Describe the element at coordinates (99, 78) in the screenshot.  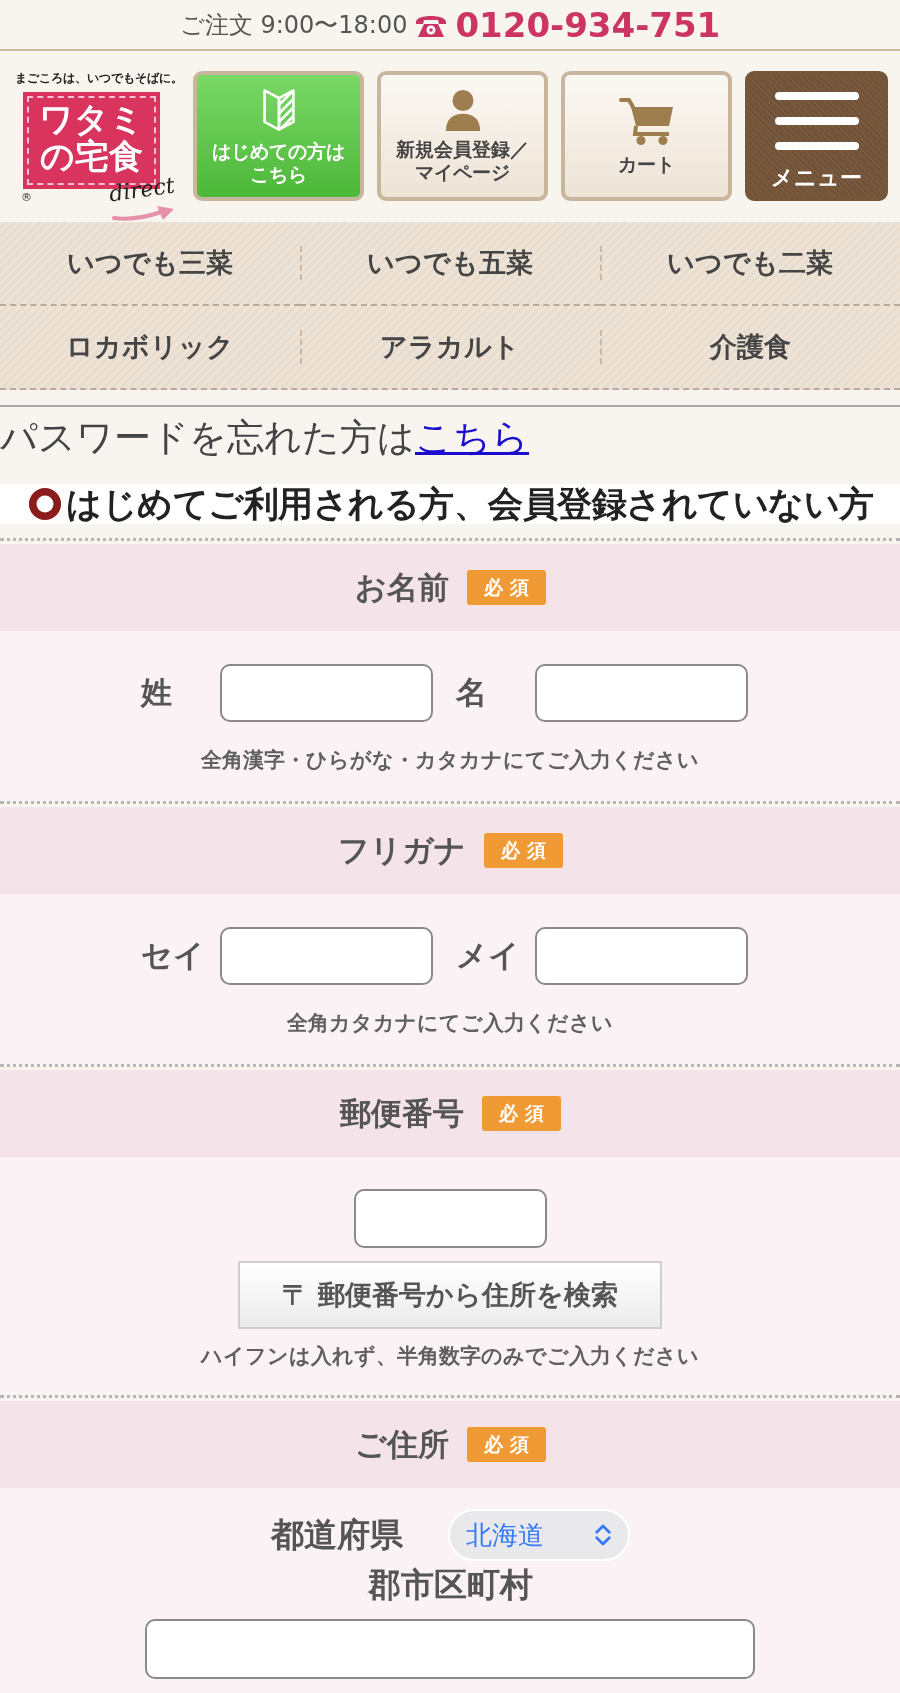
I see `logo-tagline: まごころは、いつでもそばに。` at that location.